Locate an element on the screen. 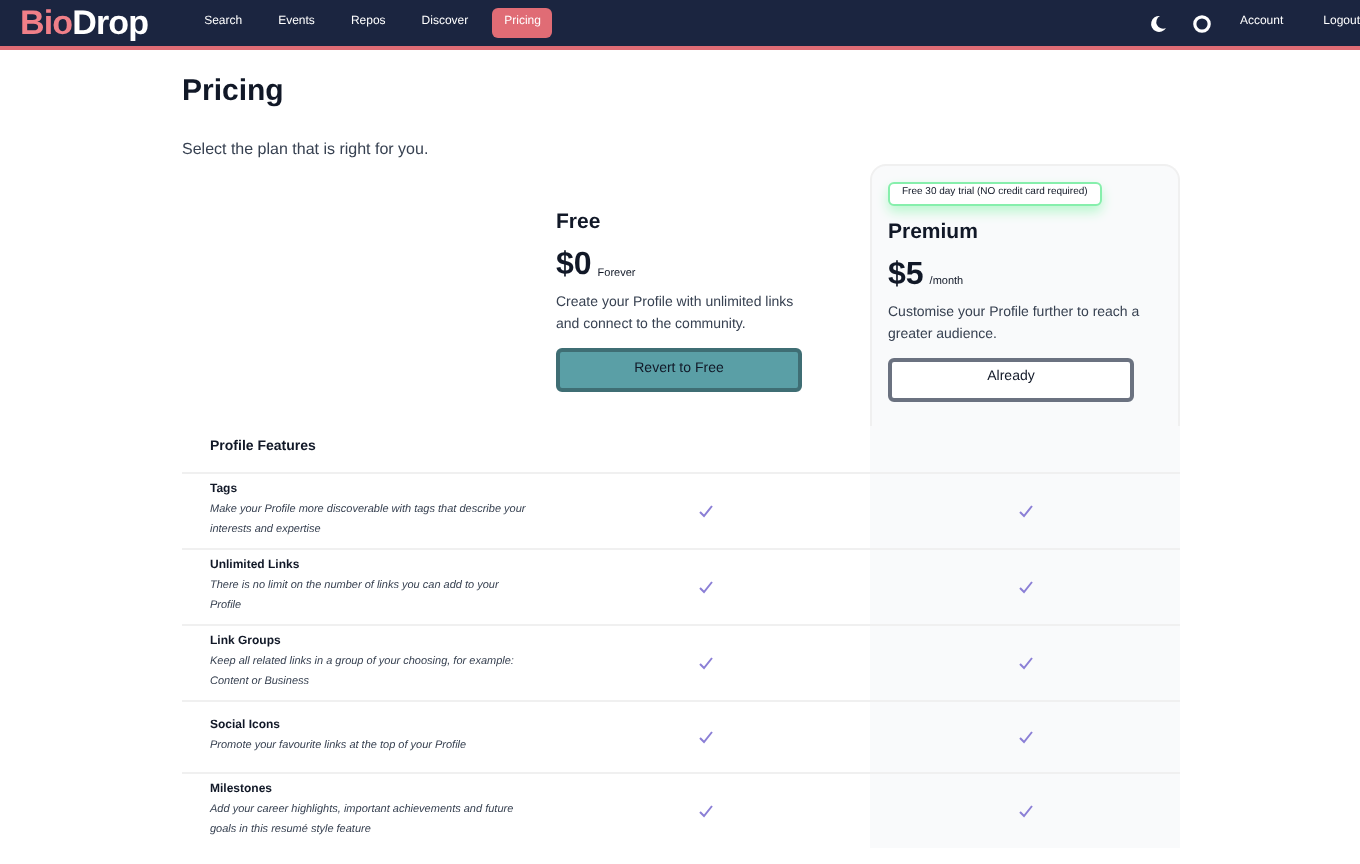 Image resolution: width=1360 pixels, height=864 pixels. page-subtitle: Select the plan that is right for you. is located at coordinates (306, 150).